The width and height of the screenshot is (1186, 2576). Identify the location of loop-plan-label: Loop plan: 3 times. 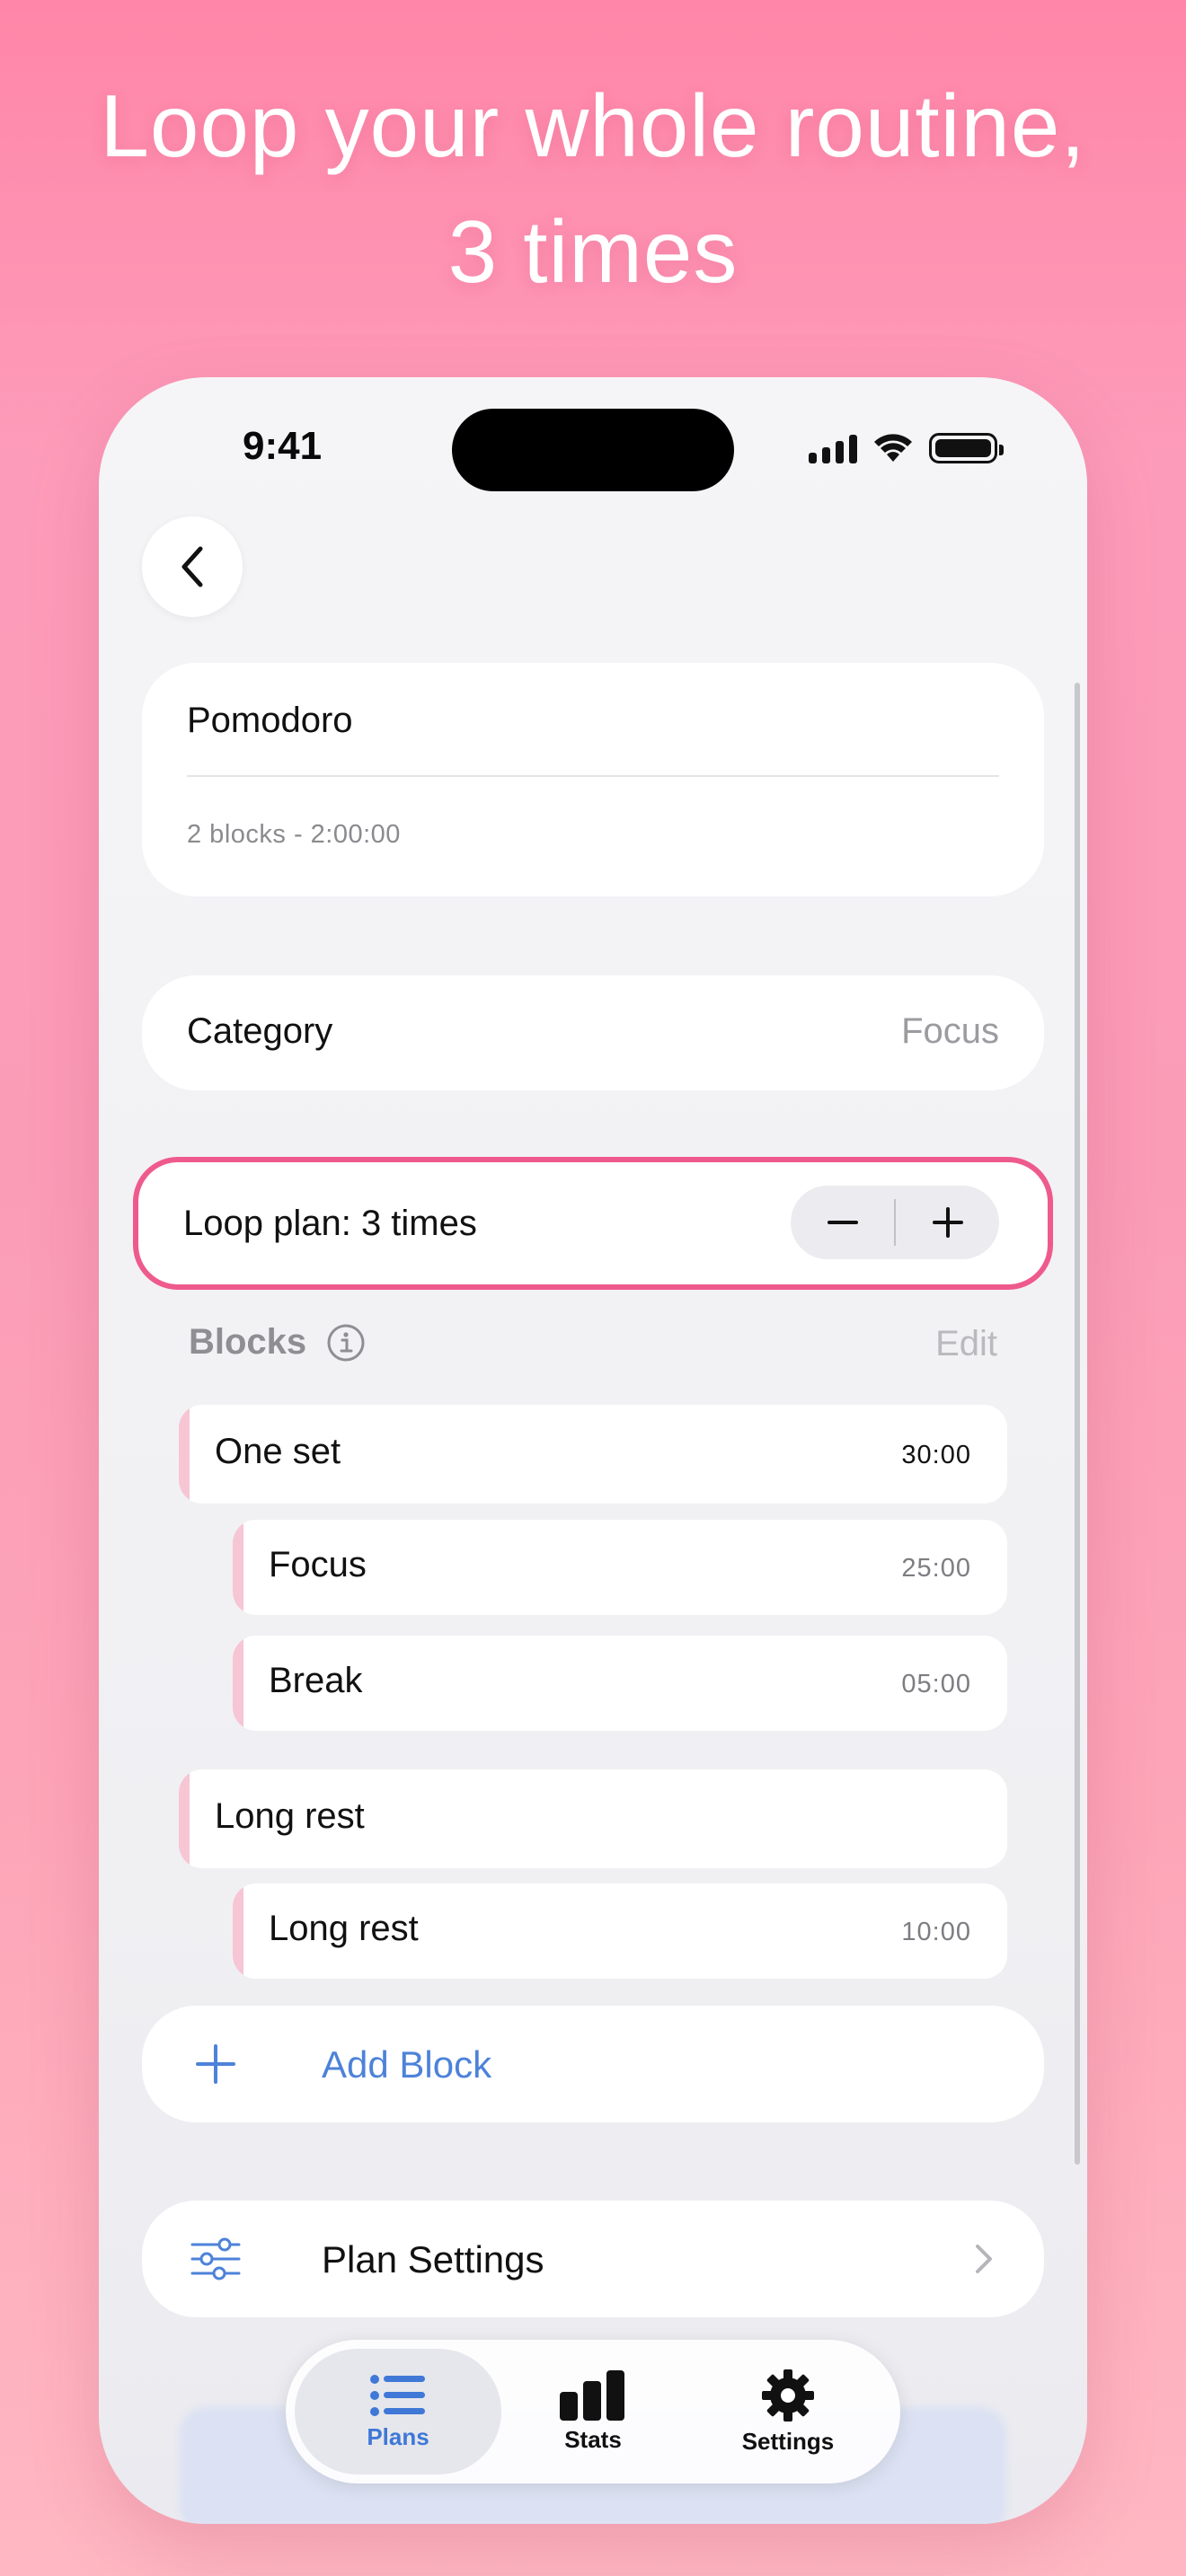
(330, 1223).